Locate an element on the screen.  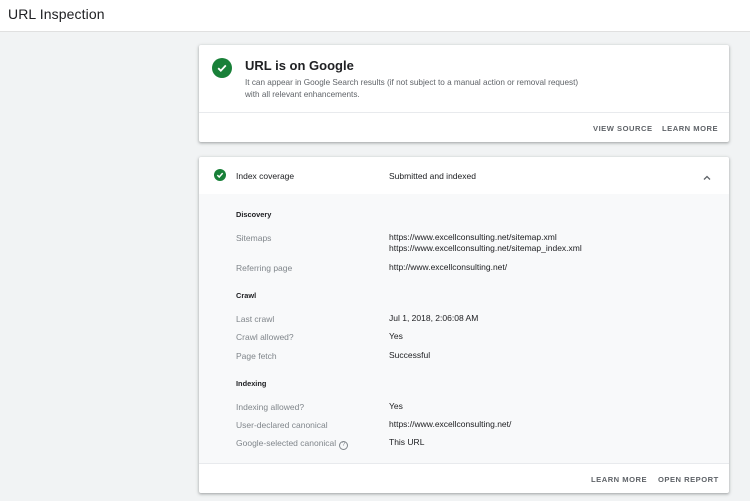
referring-page-value: http://www.excellconsulting.net/ is located at coordinates (448, 267).